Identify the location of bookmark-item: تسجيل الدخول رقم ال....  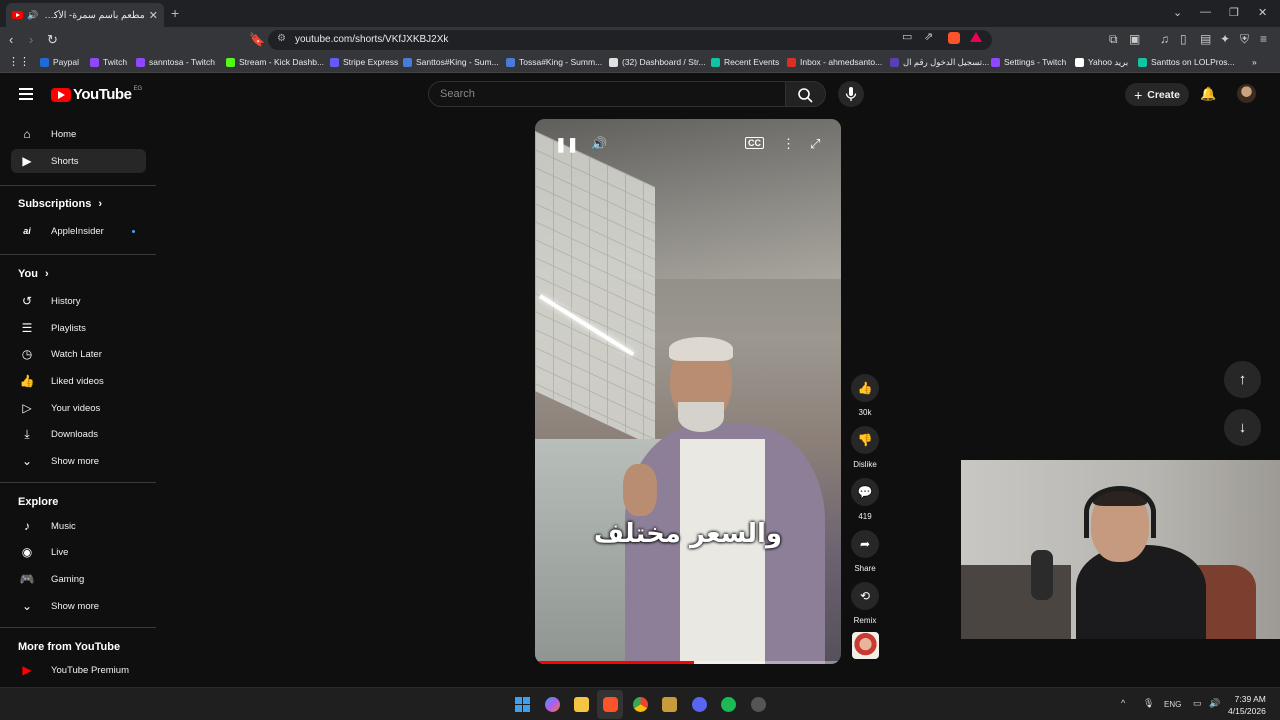
(939, 62).